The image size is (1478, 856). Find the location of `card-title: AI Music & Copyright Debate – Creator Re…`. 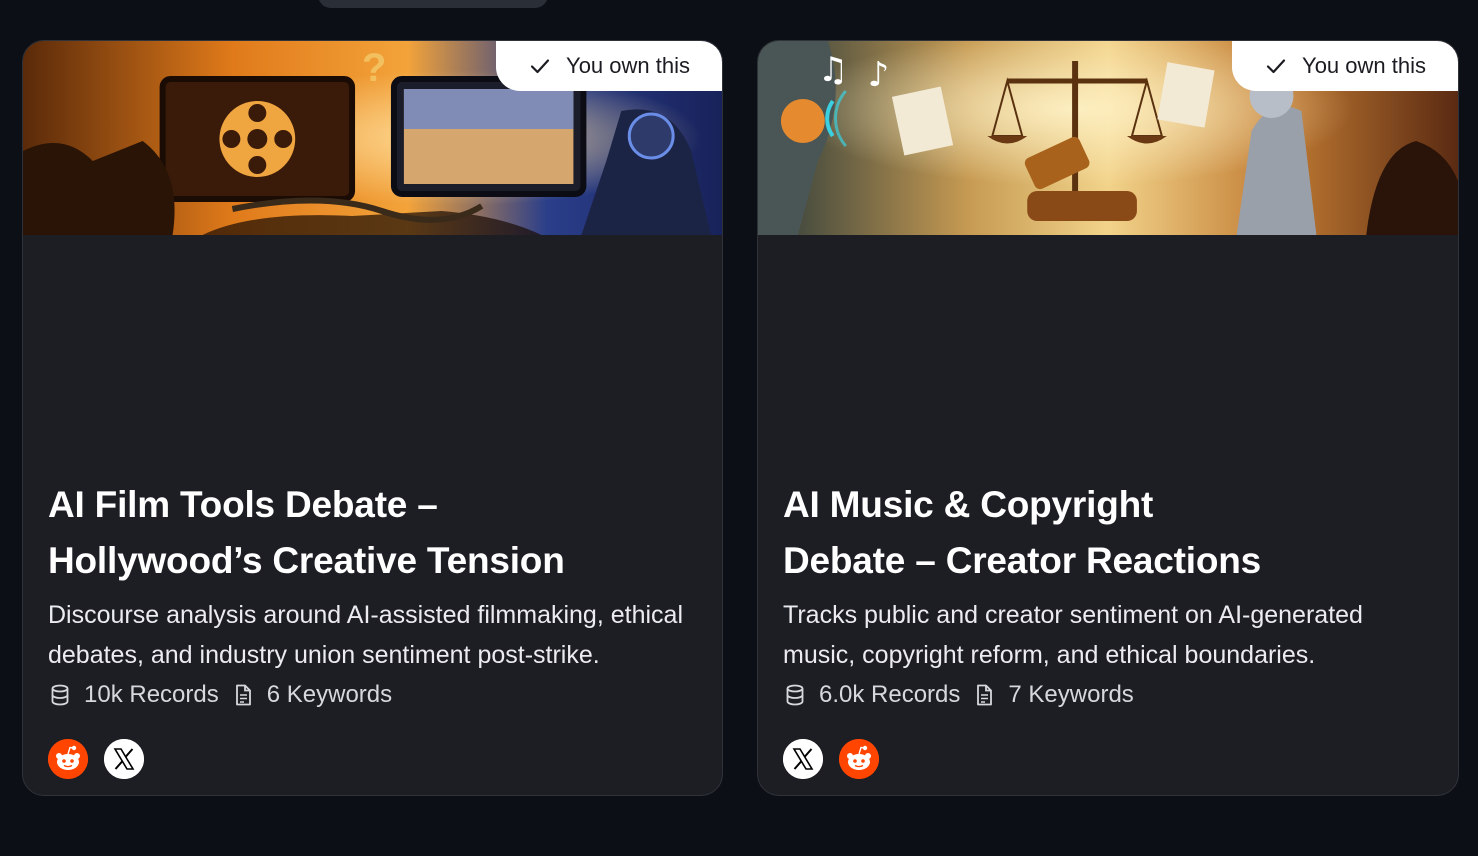

card-title: AI Music & Copyright Debate – Creator Re… is located at coordinates (1100, 533).